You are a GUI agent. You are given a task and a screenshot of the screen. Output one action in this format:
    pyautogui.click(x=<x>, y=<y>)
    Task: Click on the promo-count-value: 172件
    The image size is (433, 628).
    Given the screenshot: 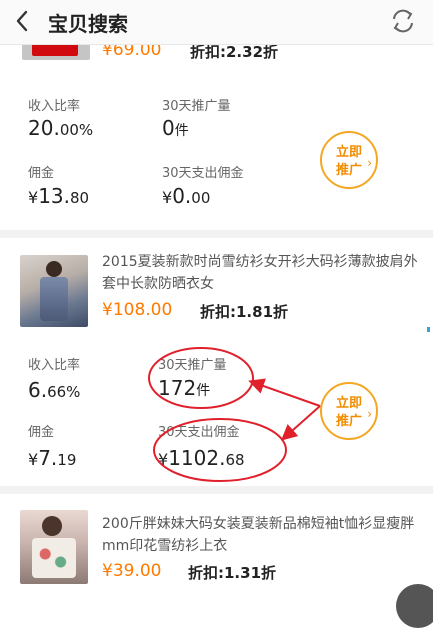 What is the action you would take?
    pyautogui.click(x=184, y=388)
    